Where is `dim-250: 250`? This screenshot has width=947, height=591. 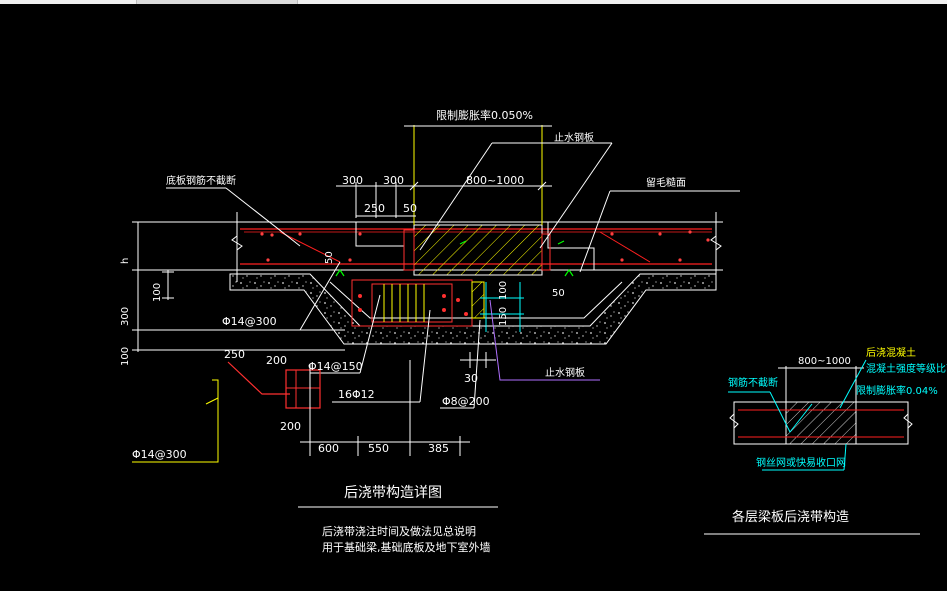
dim-250: 250 is located at coordinates (374, 208).